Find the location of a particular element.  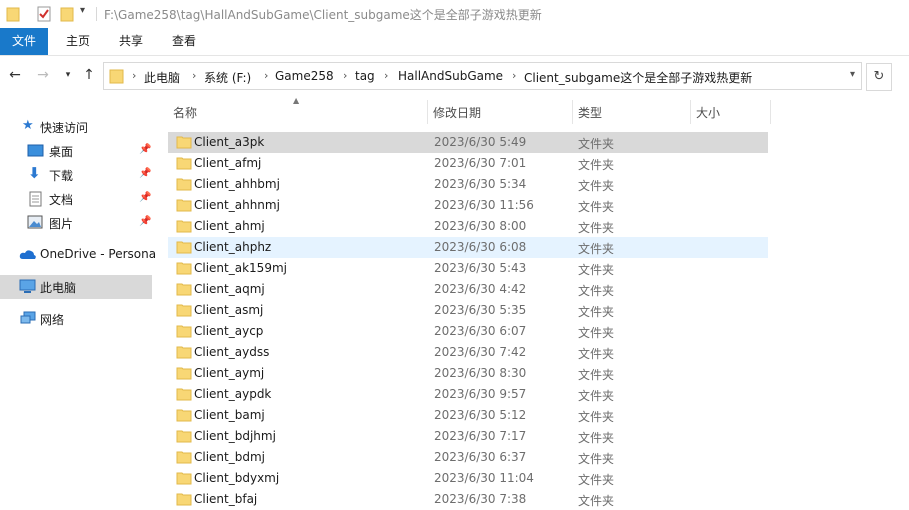

breadcrumb-this-pc: 此电脑 is located at coordinates (162, 77).